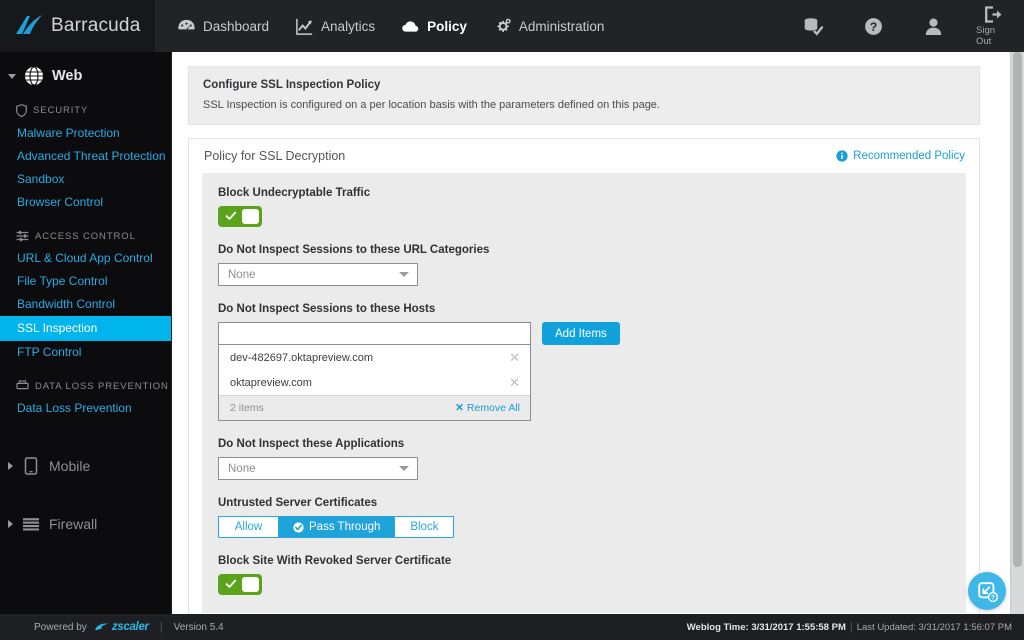 This screenshot has height=640, width=1024. I want to click on nav-item-analytics: Analytics, so click(335, 26).